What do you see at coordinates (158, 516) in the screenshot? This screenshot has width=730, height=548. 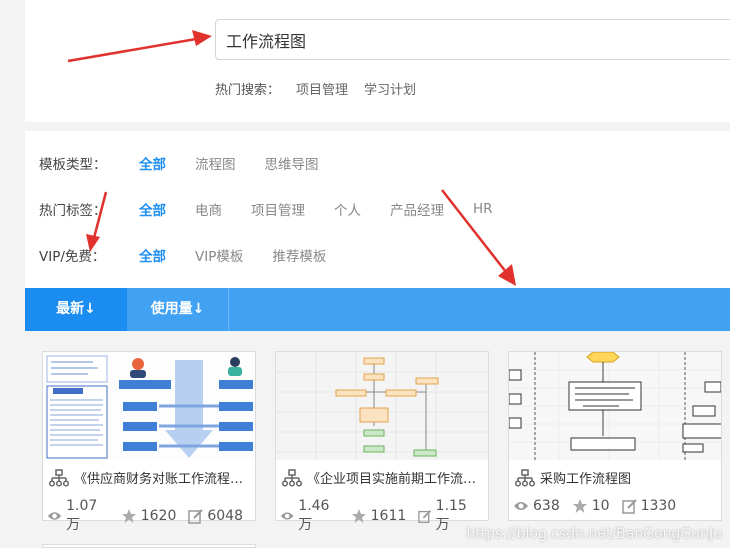 I see `star-count-value: 1620` at bounding box center [158, 516].